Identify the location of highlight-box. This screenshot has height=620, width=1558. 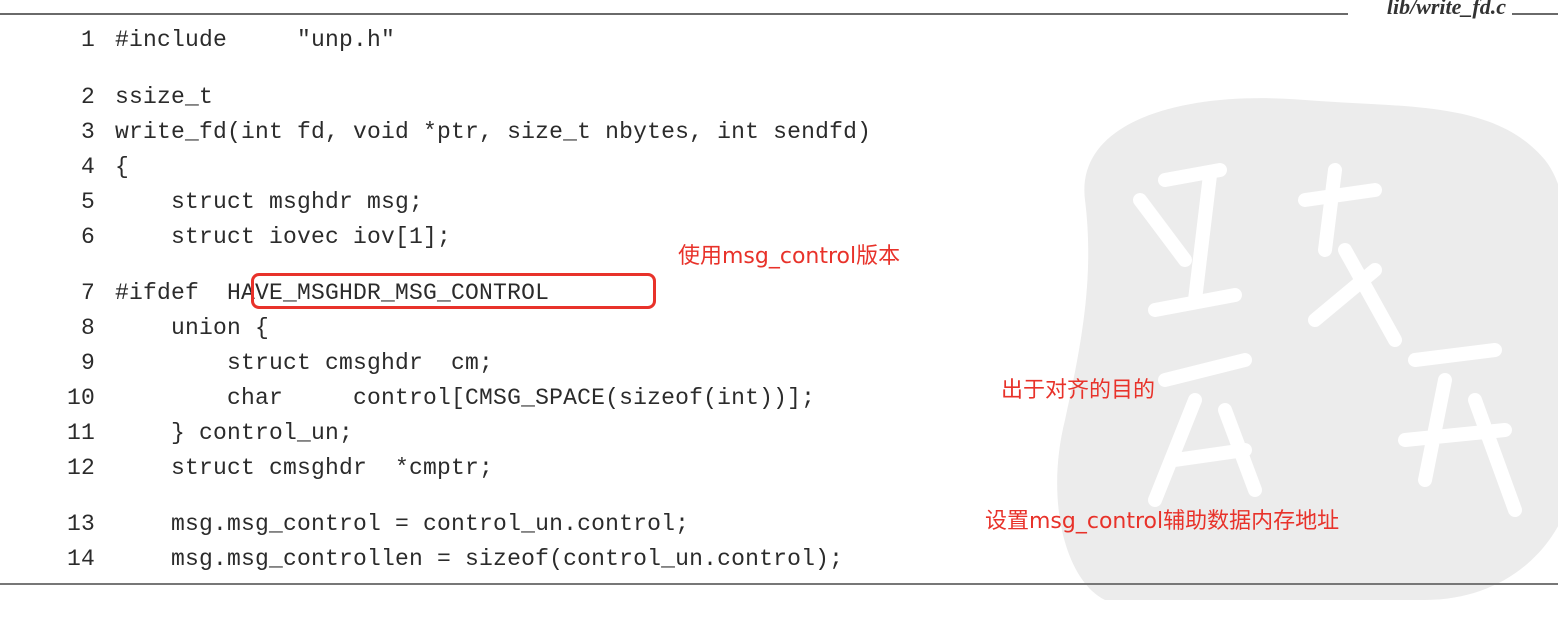
(453, 291).